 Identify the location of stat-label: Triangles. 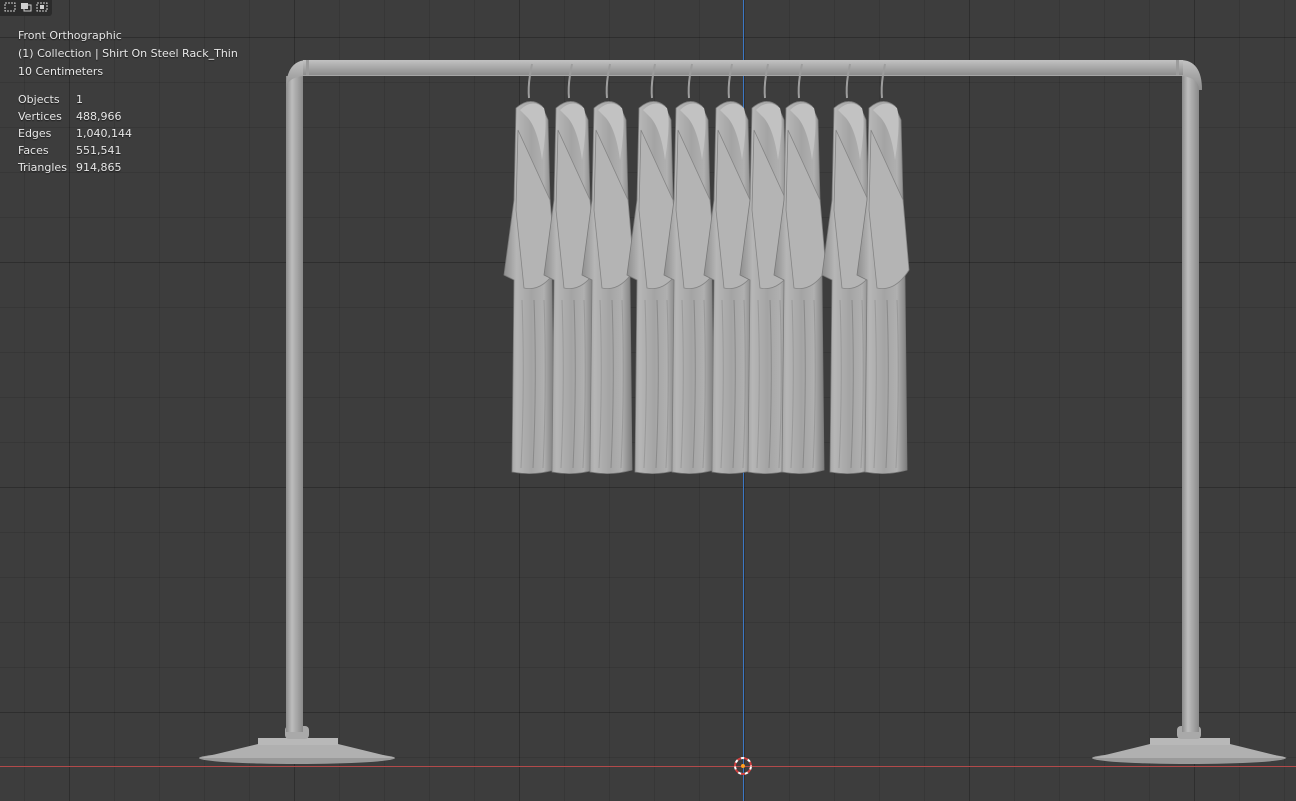
(42, 167).